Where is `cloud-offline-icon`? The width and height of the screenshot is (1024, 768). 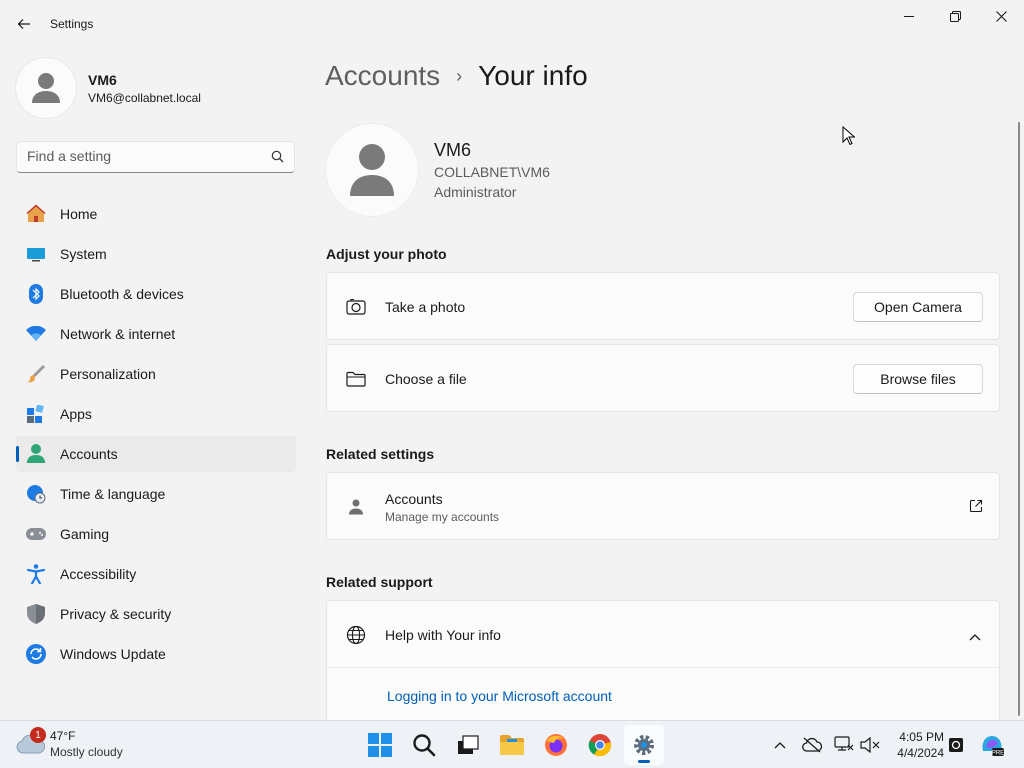 cloud-offline-icon is located at coordinates (812, 745).